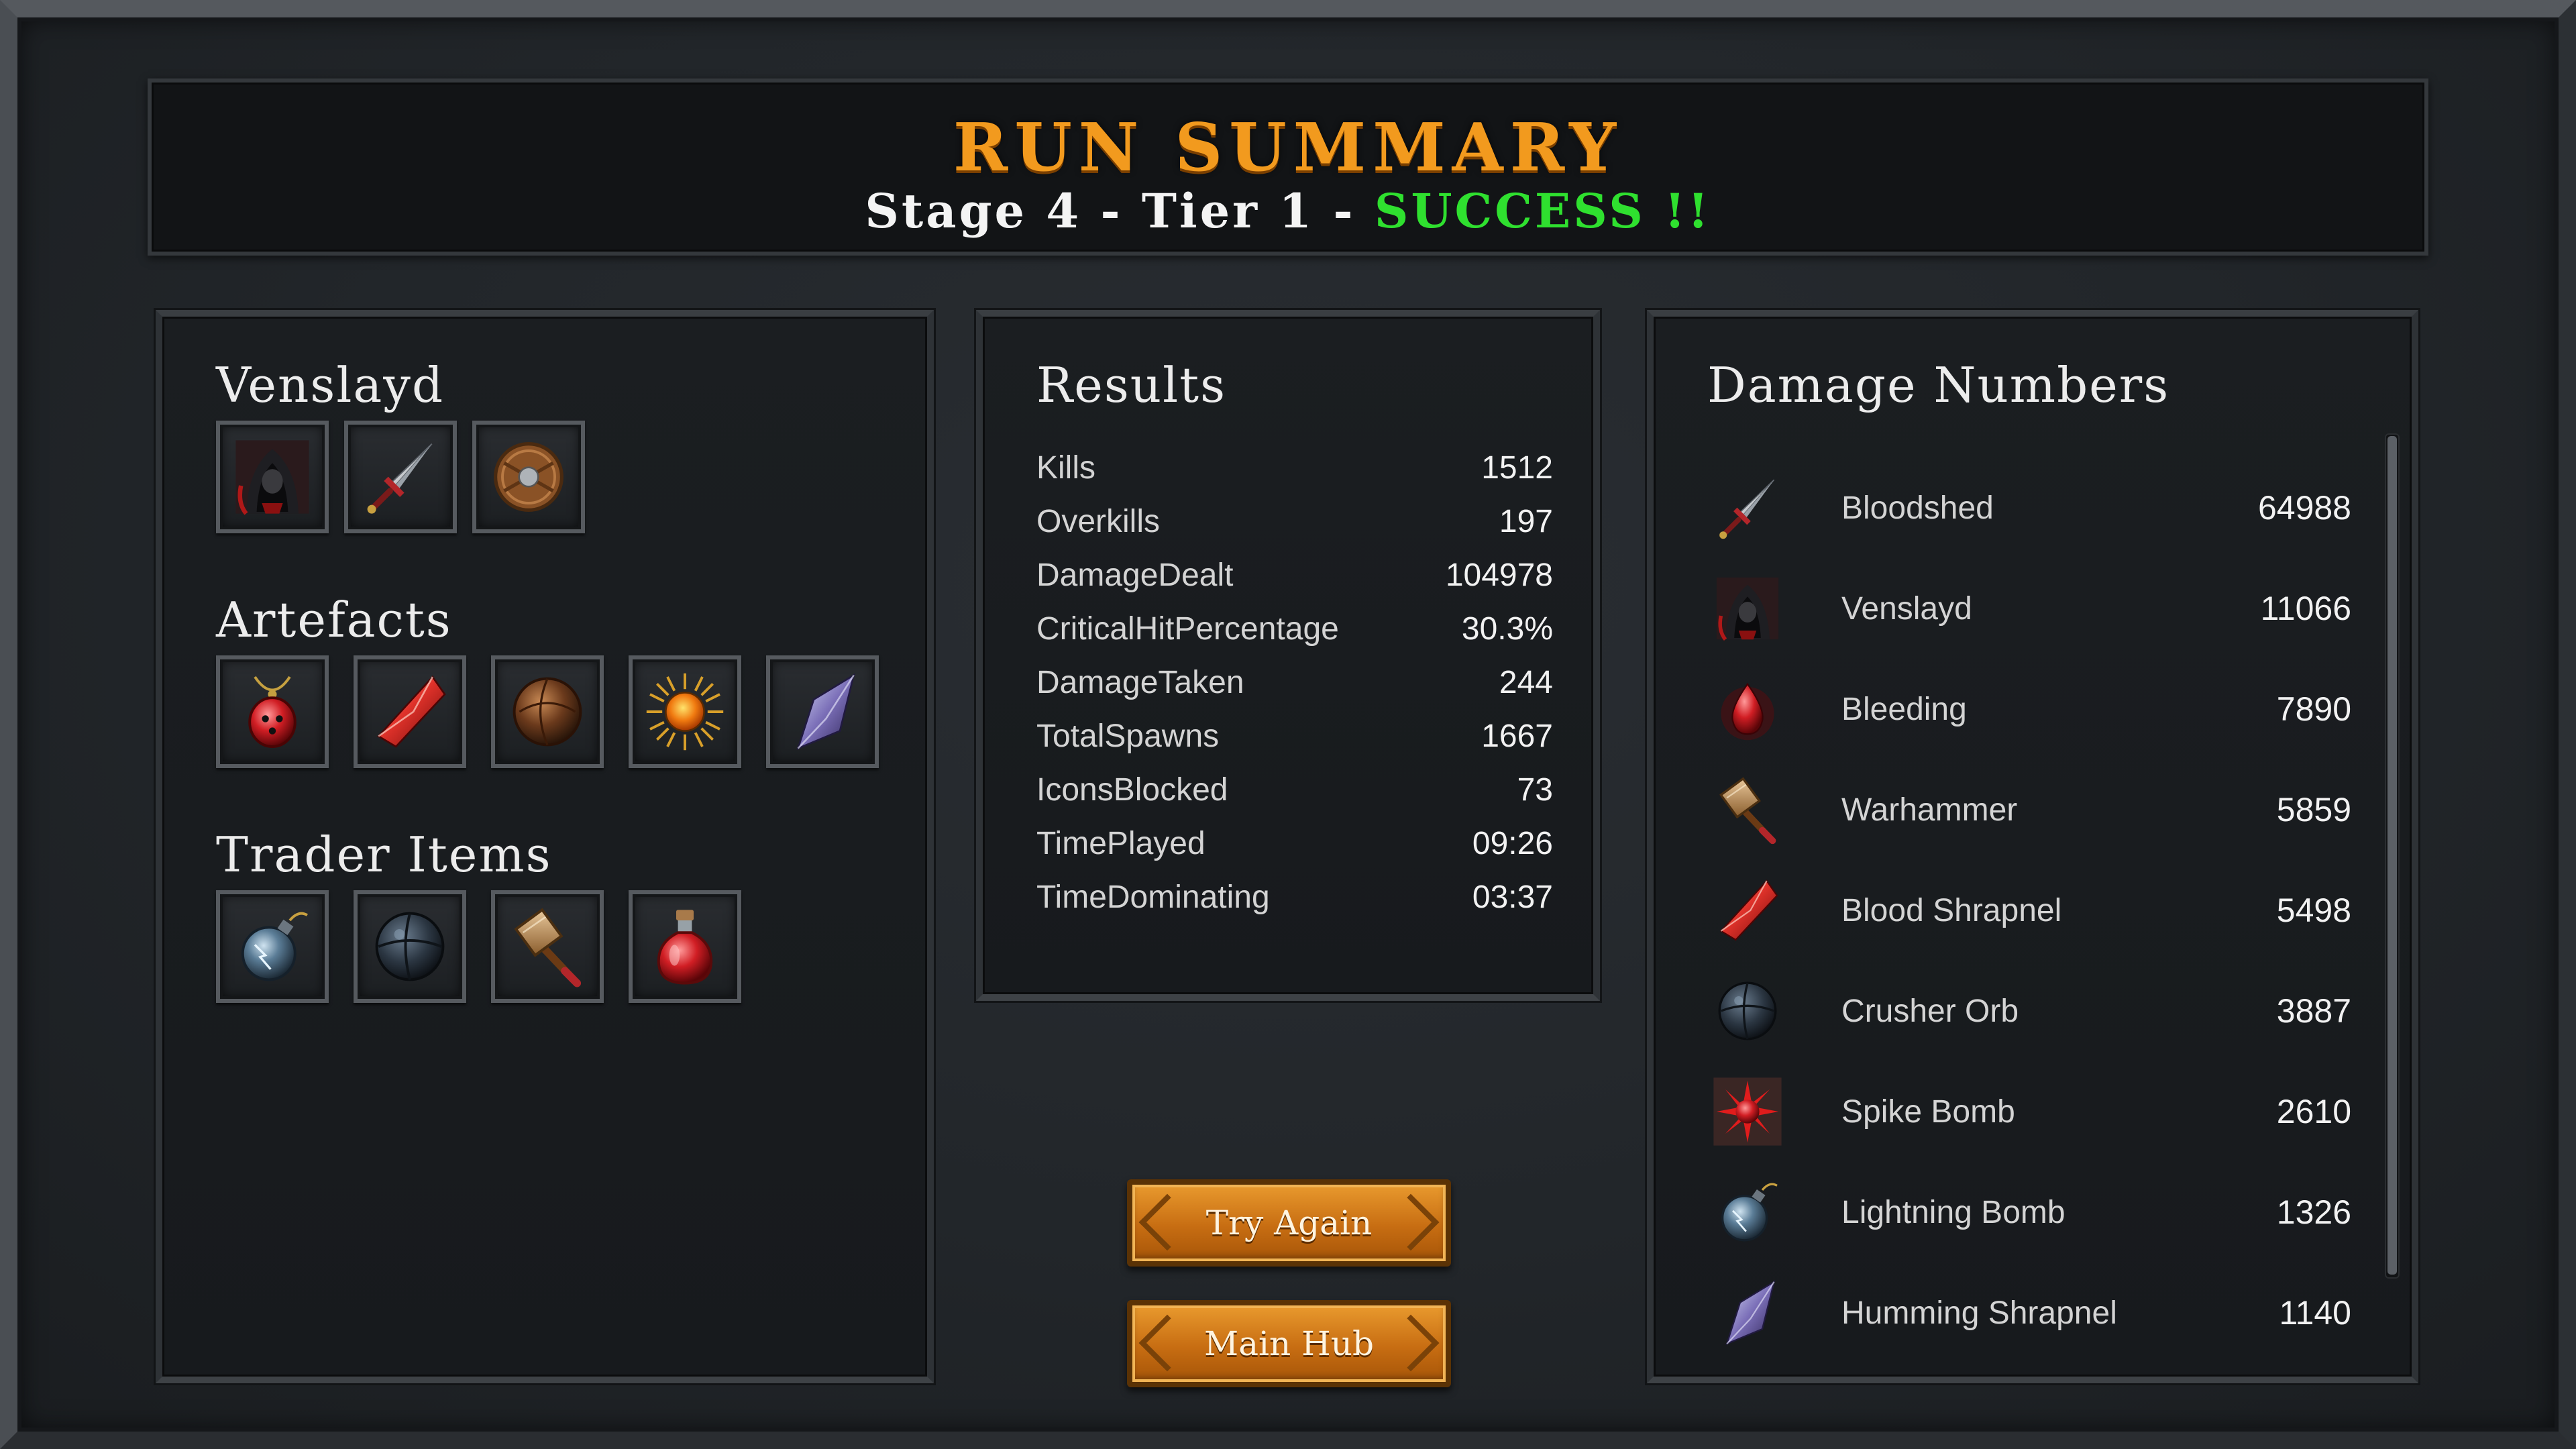 The image size is (2576, 1449). Describe the element at coordinates (1507, 628) in the screenshot. I see `stat-value: 30.3%` at that location.